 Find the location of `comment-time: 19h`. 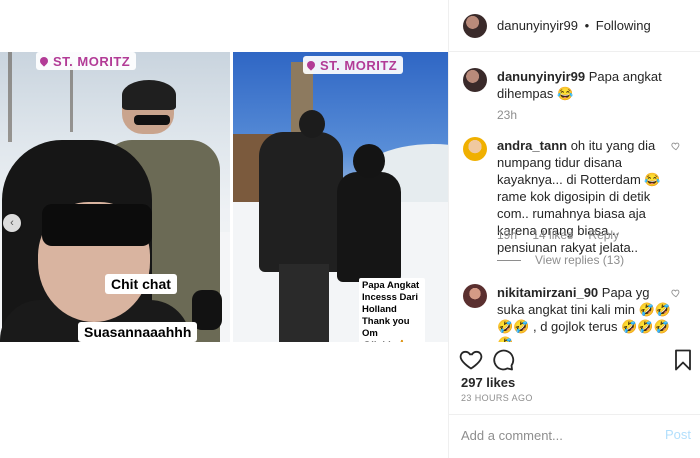

comment-time: 19h is located at coordinates (507, 235).